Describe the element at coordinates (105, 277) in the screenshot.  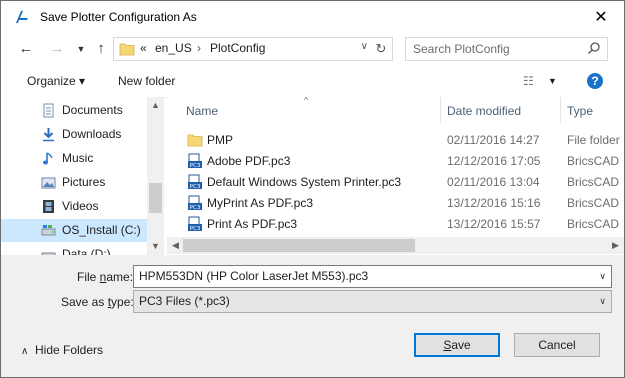
I see `file-name-label: File name:` at that location.